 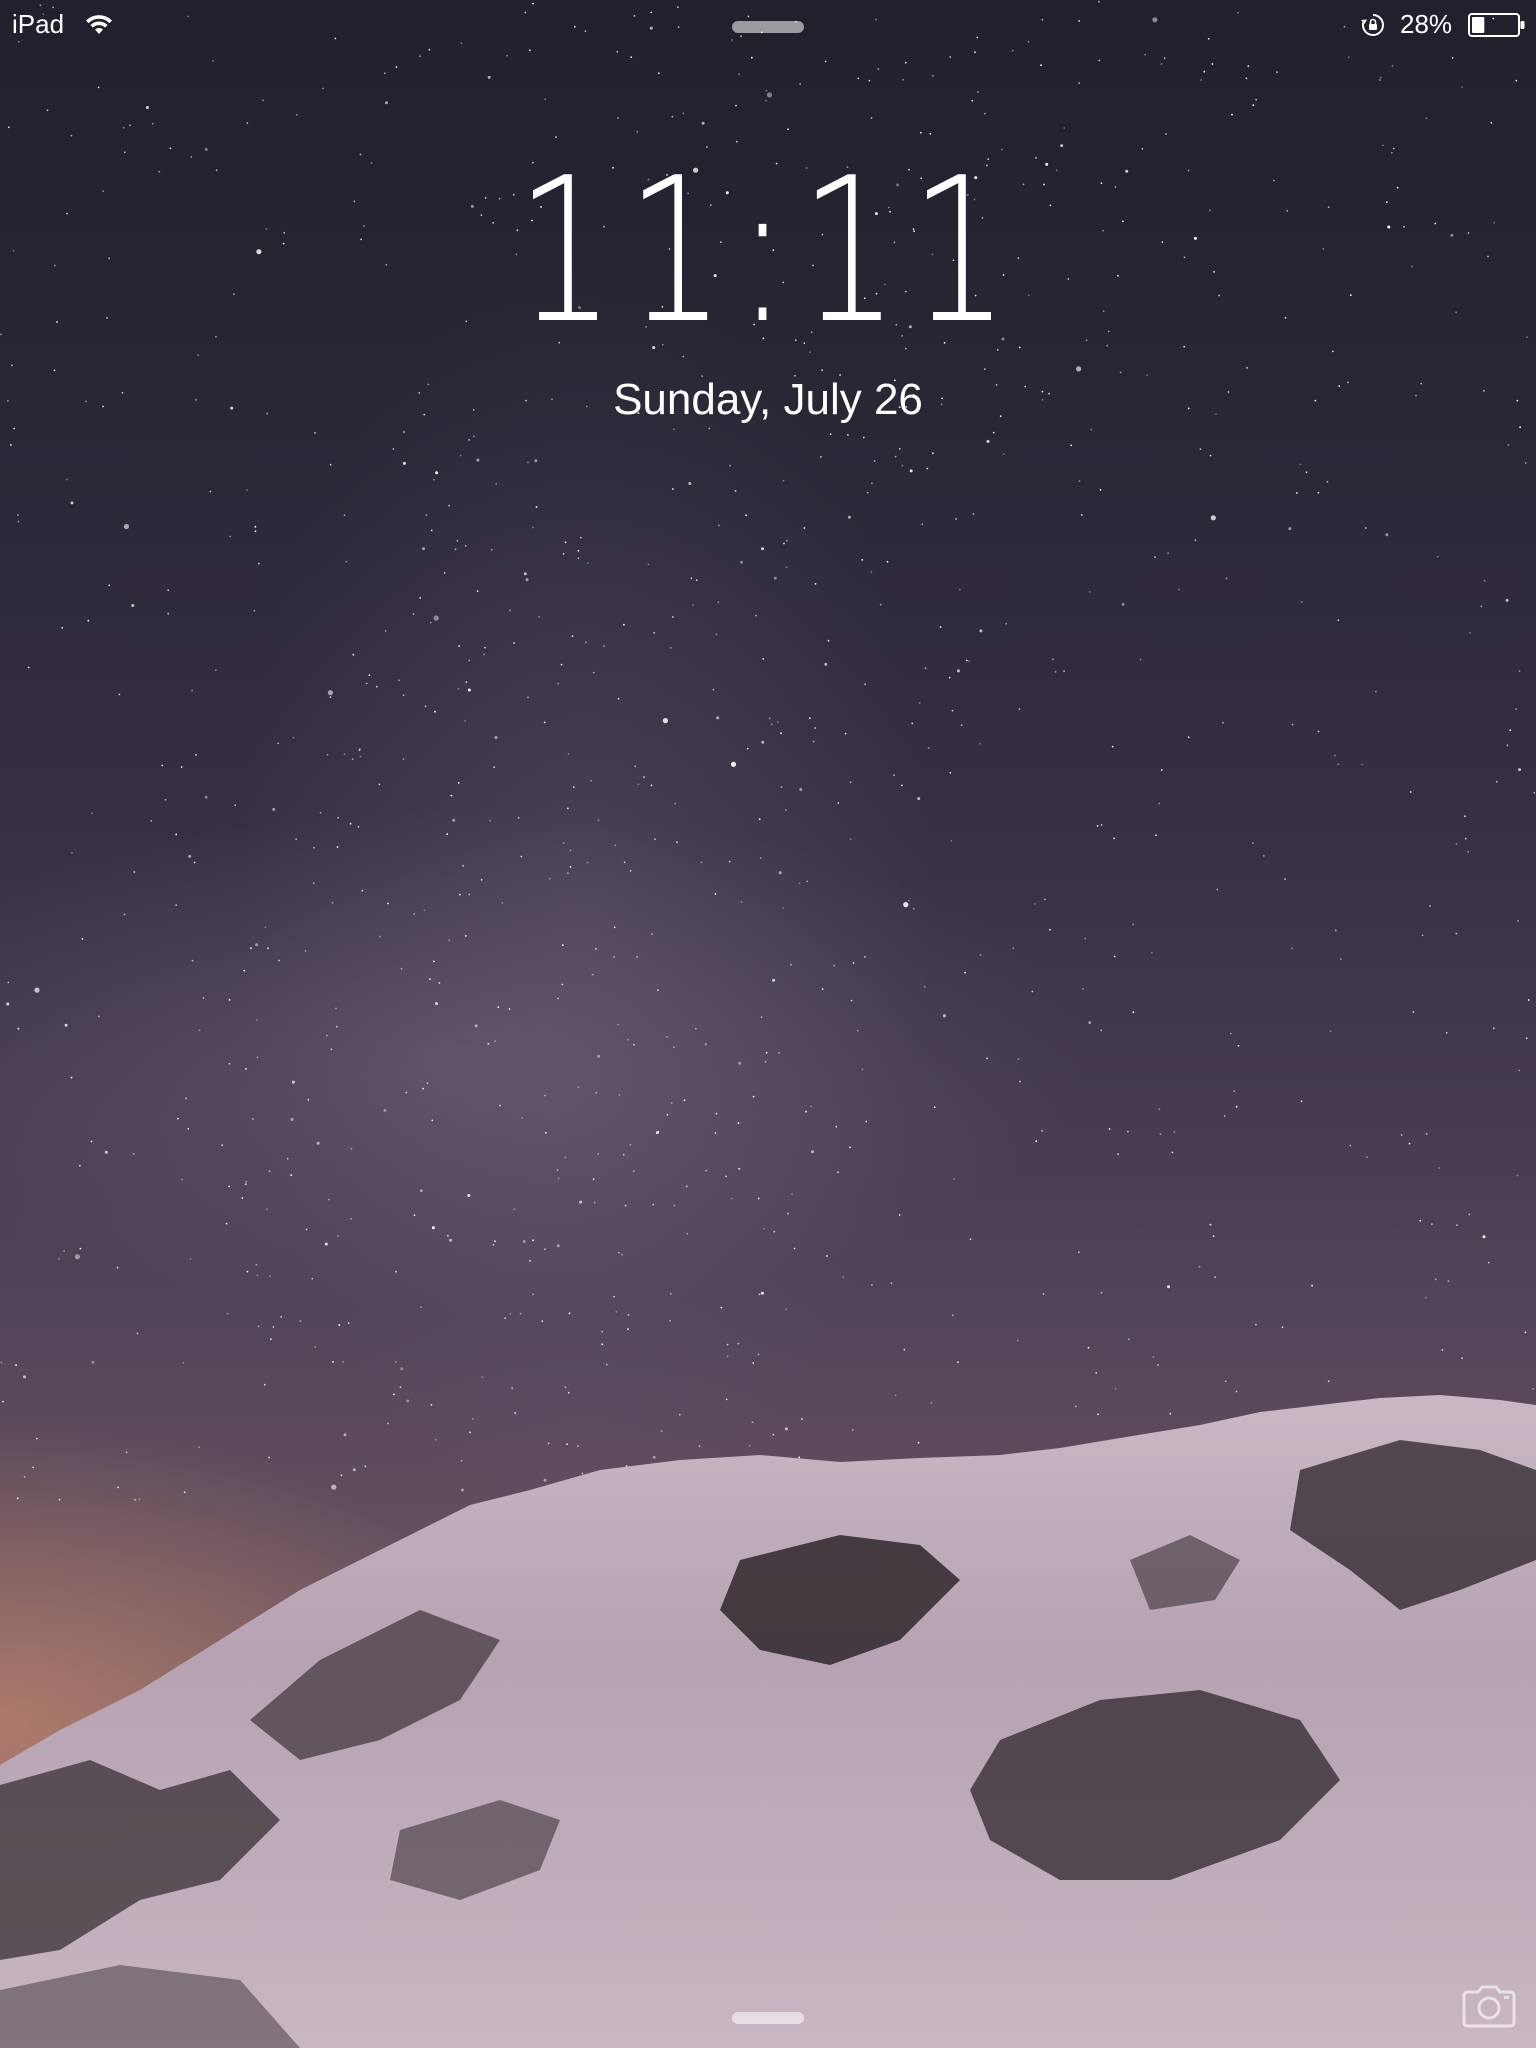 What do you see at coordinates (1496, 25) in the screenshot?
I see `battery-icon` at bounding box center [1496, 25].